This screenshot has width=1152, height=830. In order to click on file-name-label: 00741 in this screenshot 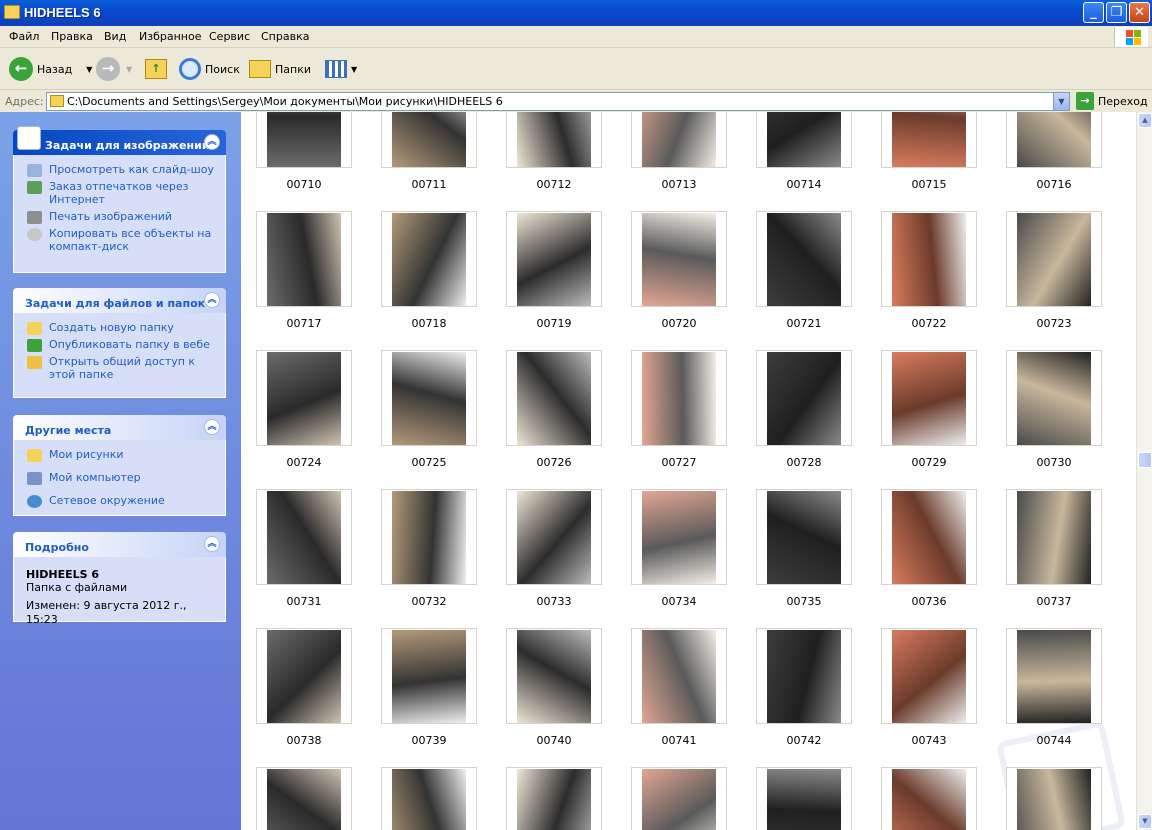, I will do `click(679, 740)`.